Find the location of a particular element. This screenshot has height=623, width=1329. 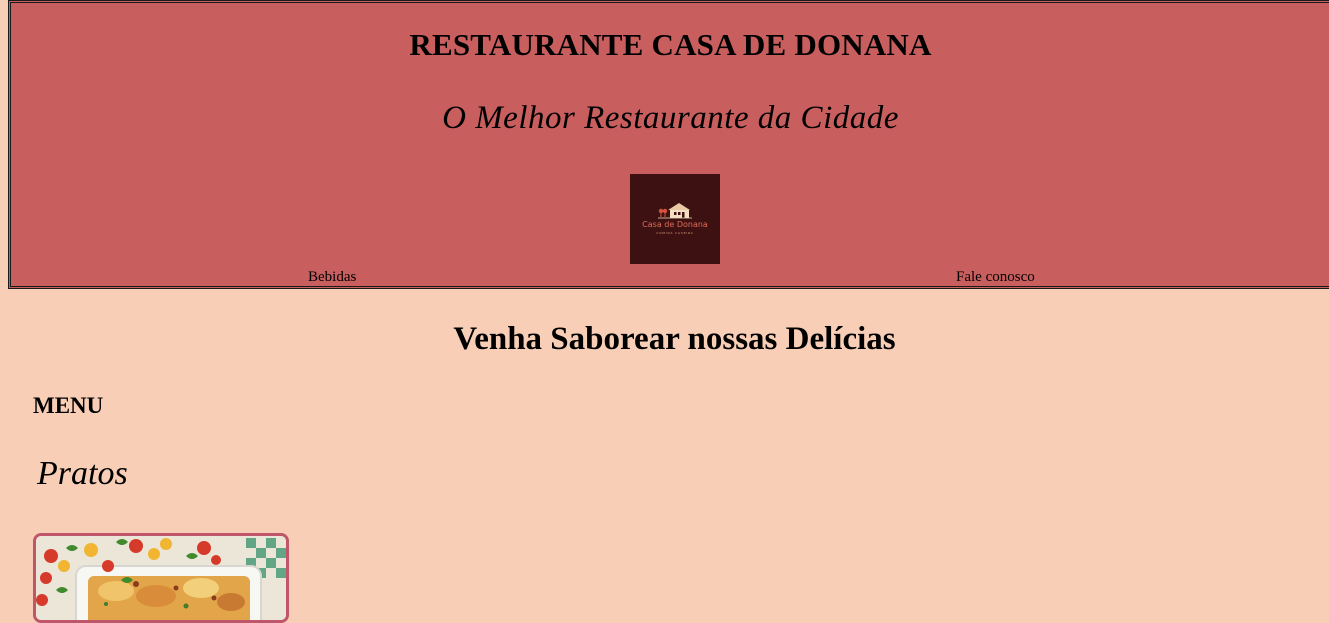

section-title: Venha Saborear nossas Delícias is located at coordinates (674, 339).